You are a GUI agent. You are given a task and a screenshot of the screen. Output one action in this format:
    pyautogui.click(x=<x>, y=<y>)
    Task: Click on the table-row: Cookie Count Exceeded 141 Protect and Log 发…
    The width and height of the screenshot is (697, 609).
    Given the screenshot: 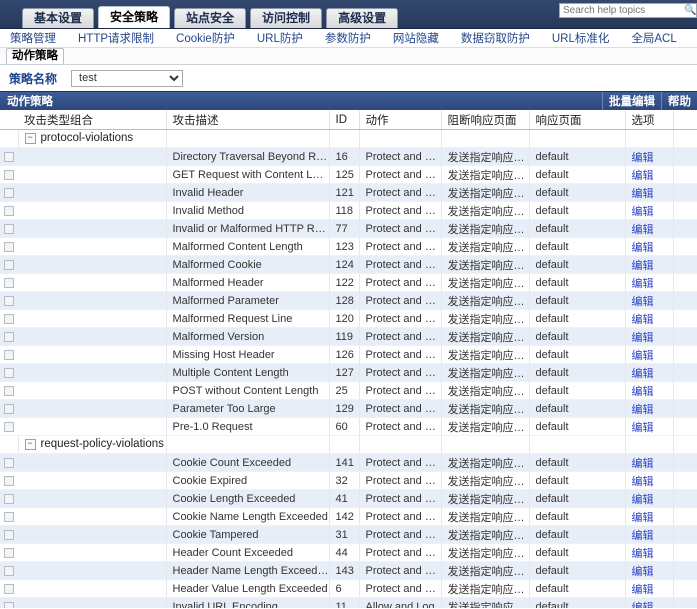 What is the action you would take?
    pyautogui.click(x=348, y=462)
    